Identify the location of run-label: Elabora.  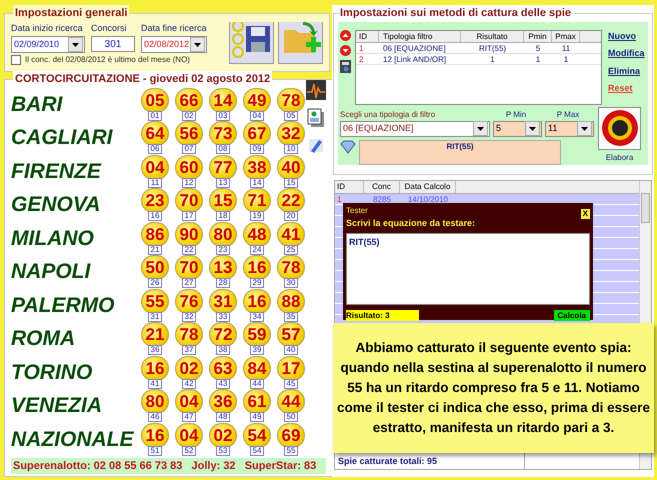
(620, 158).